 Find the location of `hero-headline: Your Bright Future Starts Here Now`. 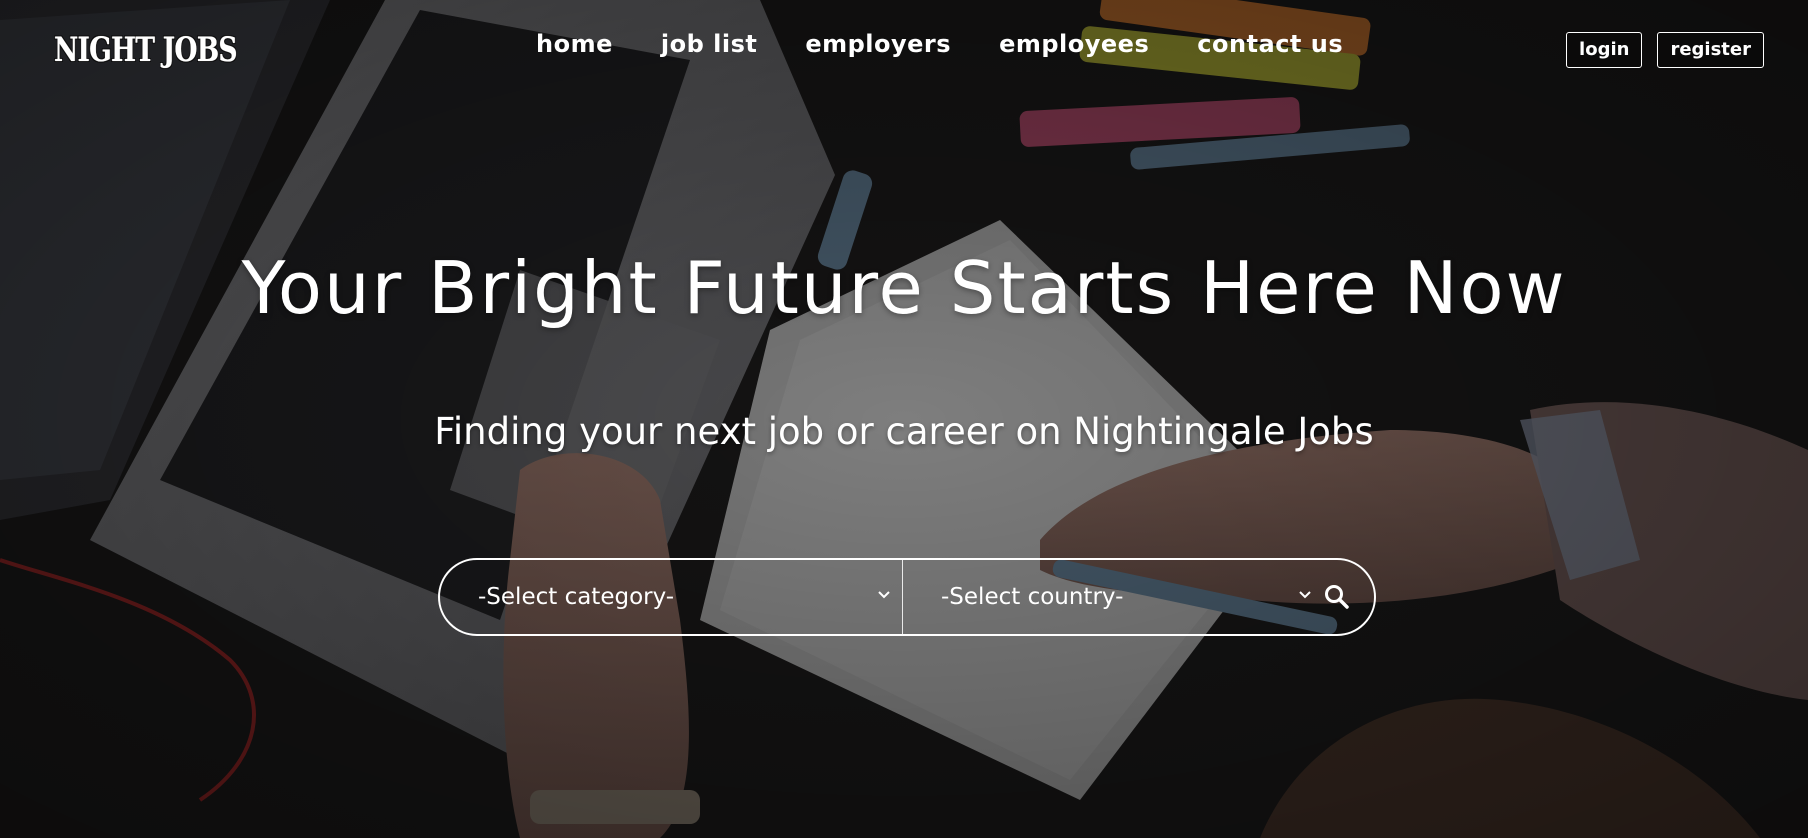

hero-headline: Your Bright Future Starts Here Now is located at coordinates (904, 288).